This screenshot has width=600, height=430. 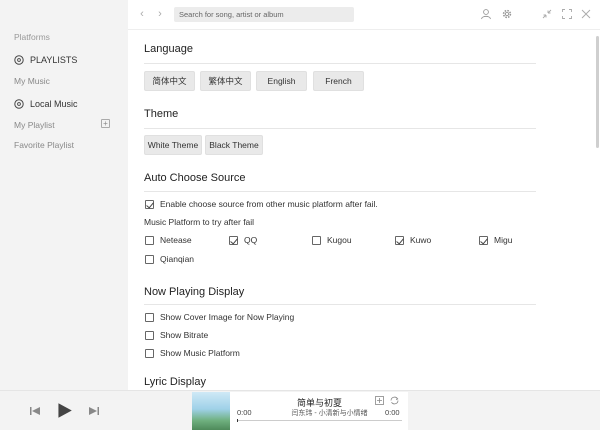 What do you see at coordinates (507, 14) in the screenshot?
I see `gear-icon` at bounding box center [507, 14].